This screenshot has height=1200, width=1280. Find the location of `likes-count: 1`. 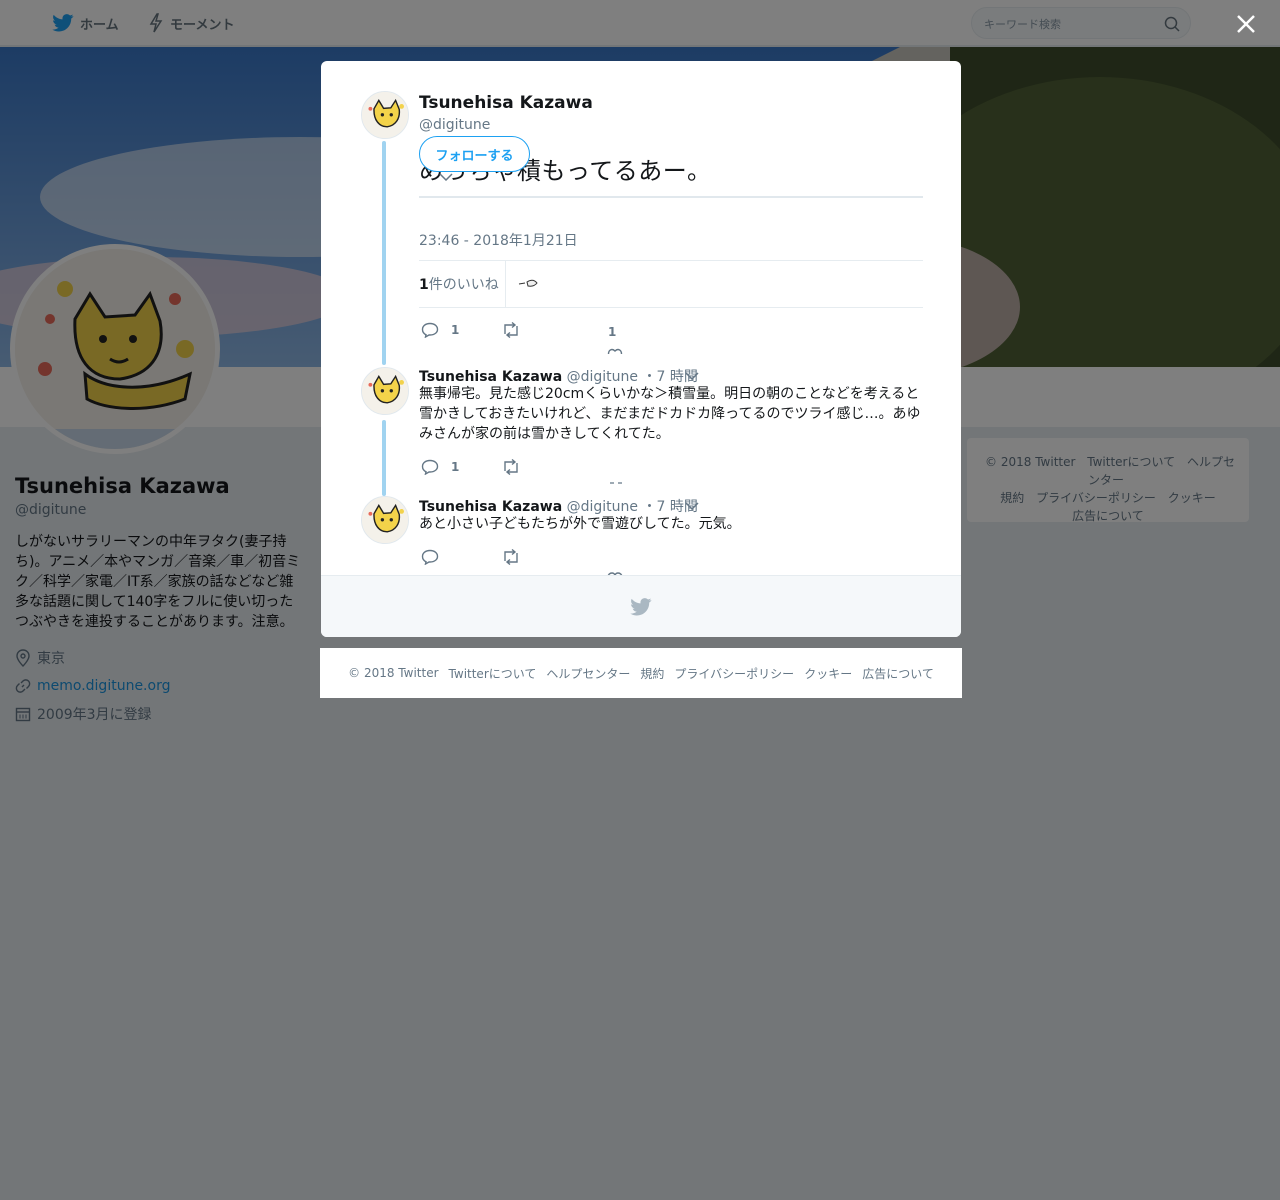

likes-count: 1 is located at coordinates (424, 285).